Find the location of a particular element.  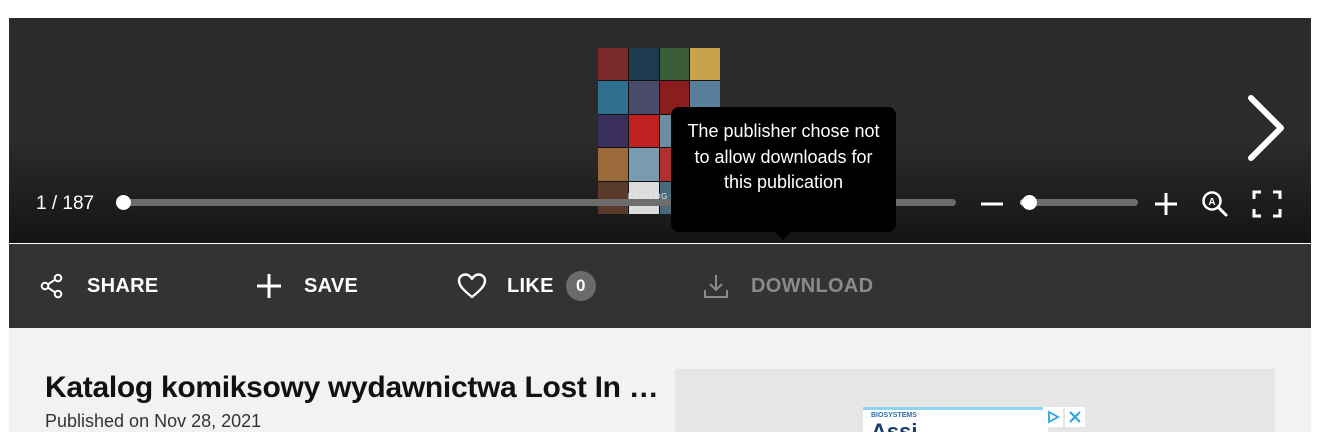

download-icon is located at coordinates (716, 286).